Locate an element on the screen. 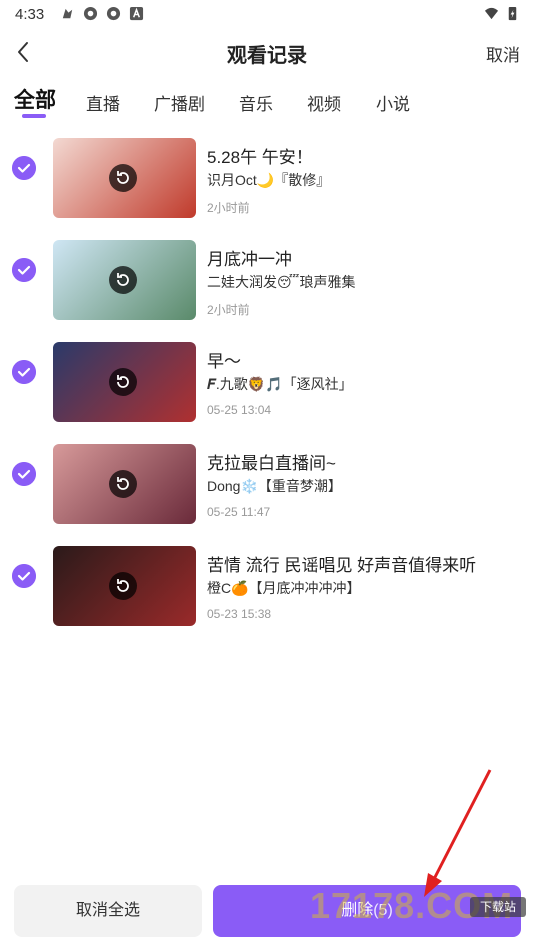  list-item: 月底冲一冲 二娃大润发😴琅声雅集 2小时前 is located at coordinates (267, 281).